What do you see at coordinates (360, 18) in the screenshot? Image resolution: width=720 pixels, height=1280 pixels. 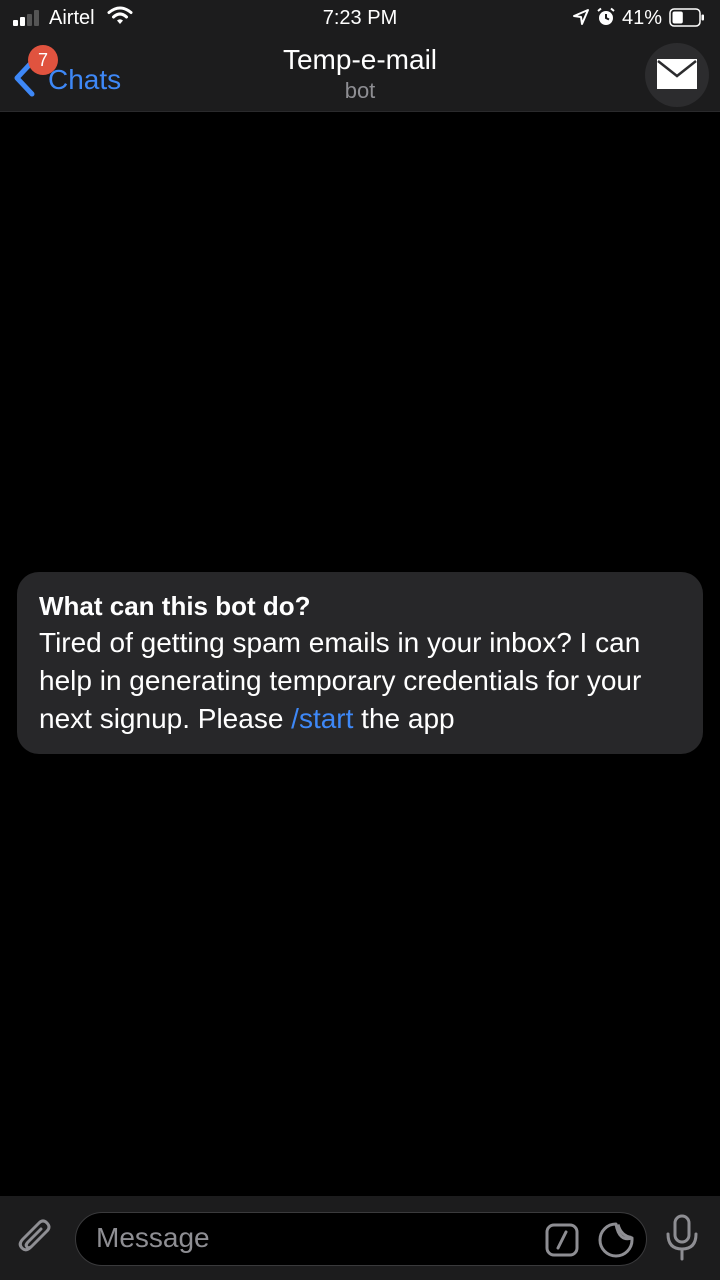 I see `status-bar: Airtel 7:23 PM 41%` at bounding box center [360, 18].